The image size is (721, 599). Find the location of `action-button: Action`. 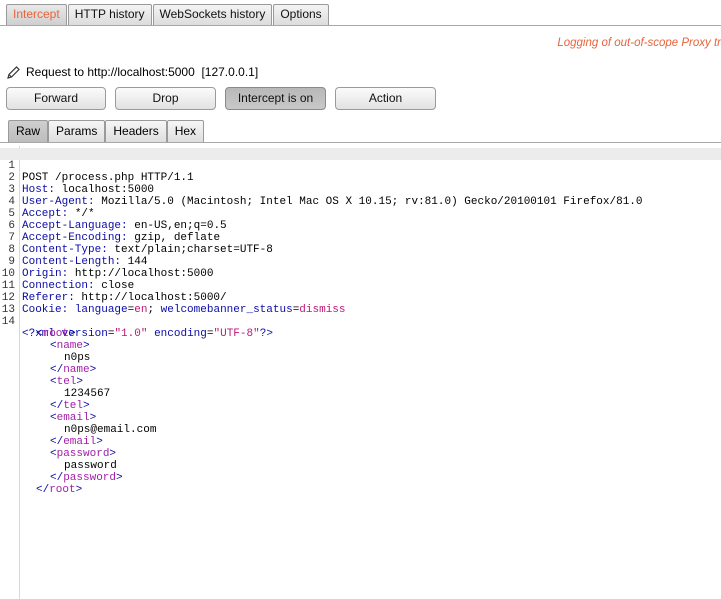

action-button: Action is located at coordinates (385, 98).